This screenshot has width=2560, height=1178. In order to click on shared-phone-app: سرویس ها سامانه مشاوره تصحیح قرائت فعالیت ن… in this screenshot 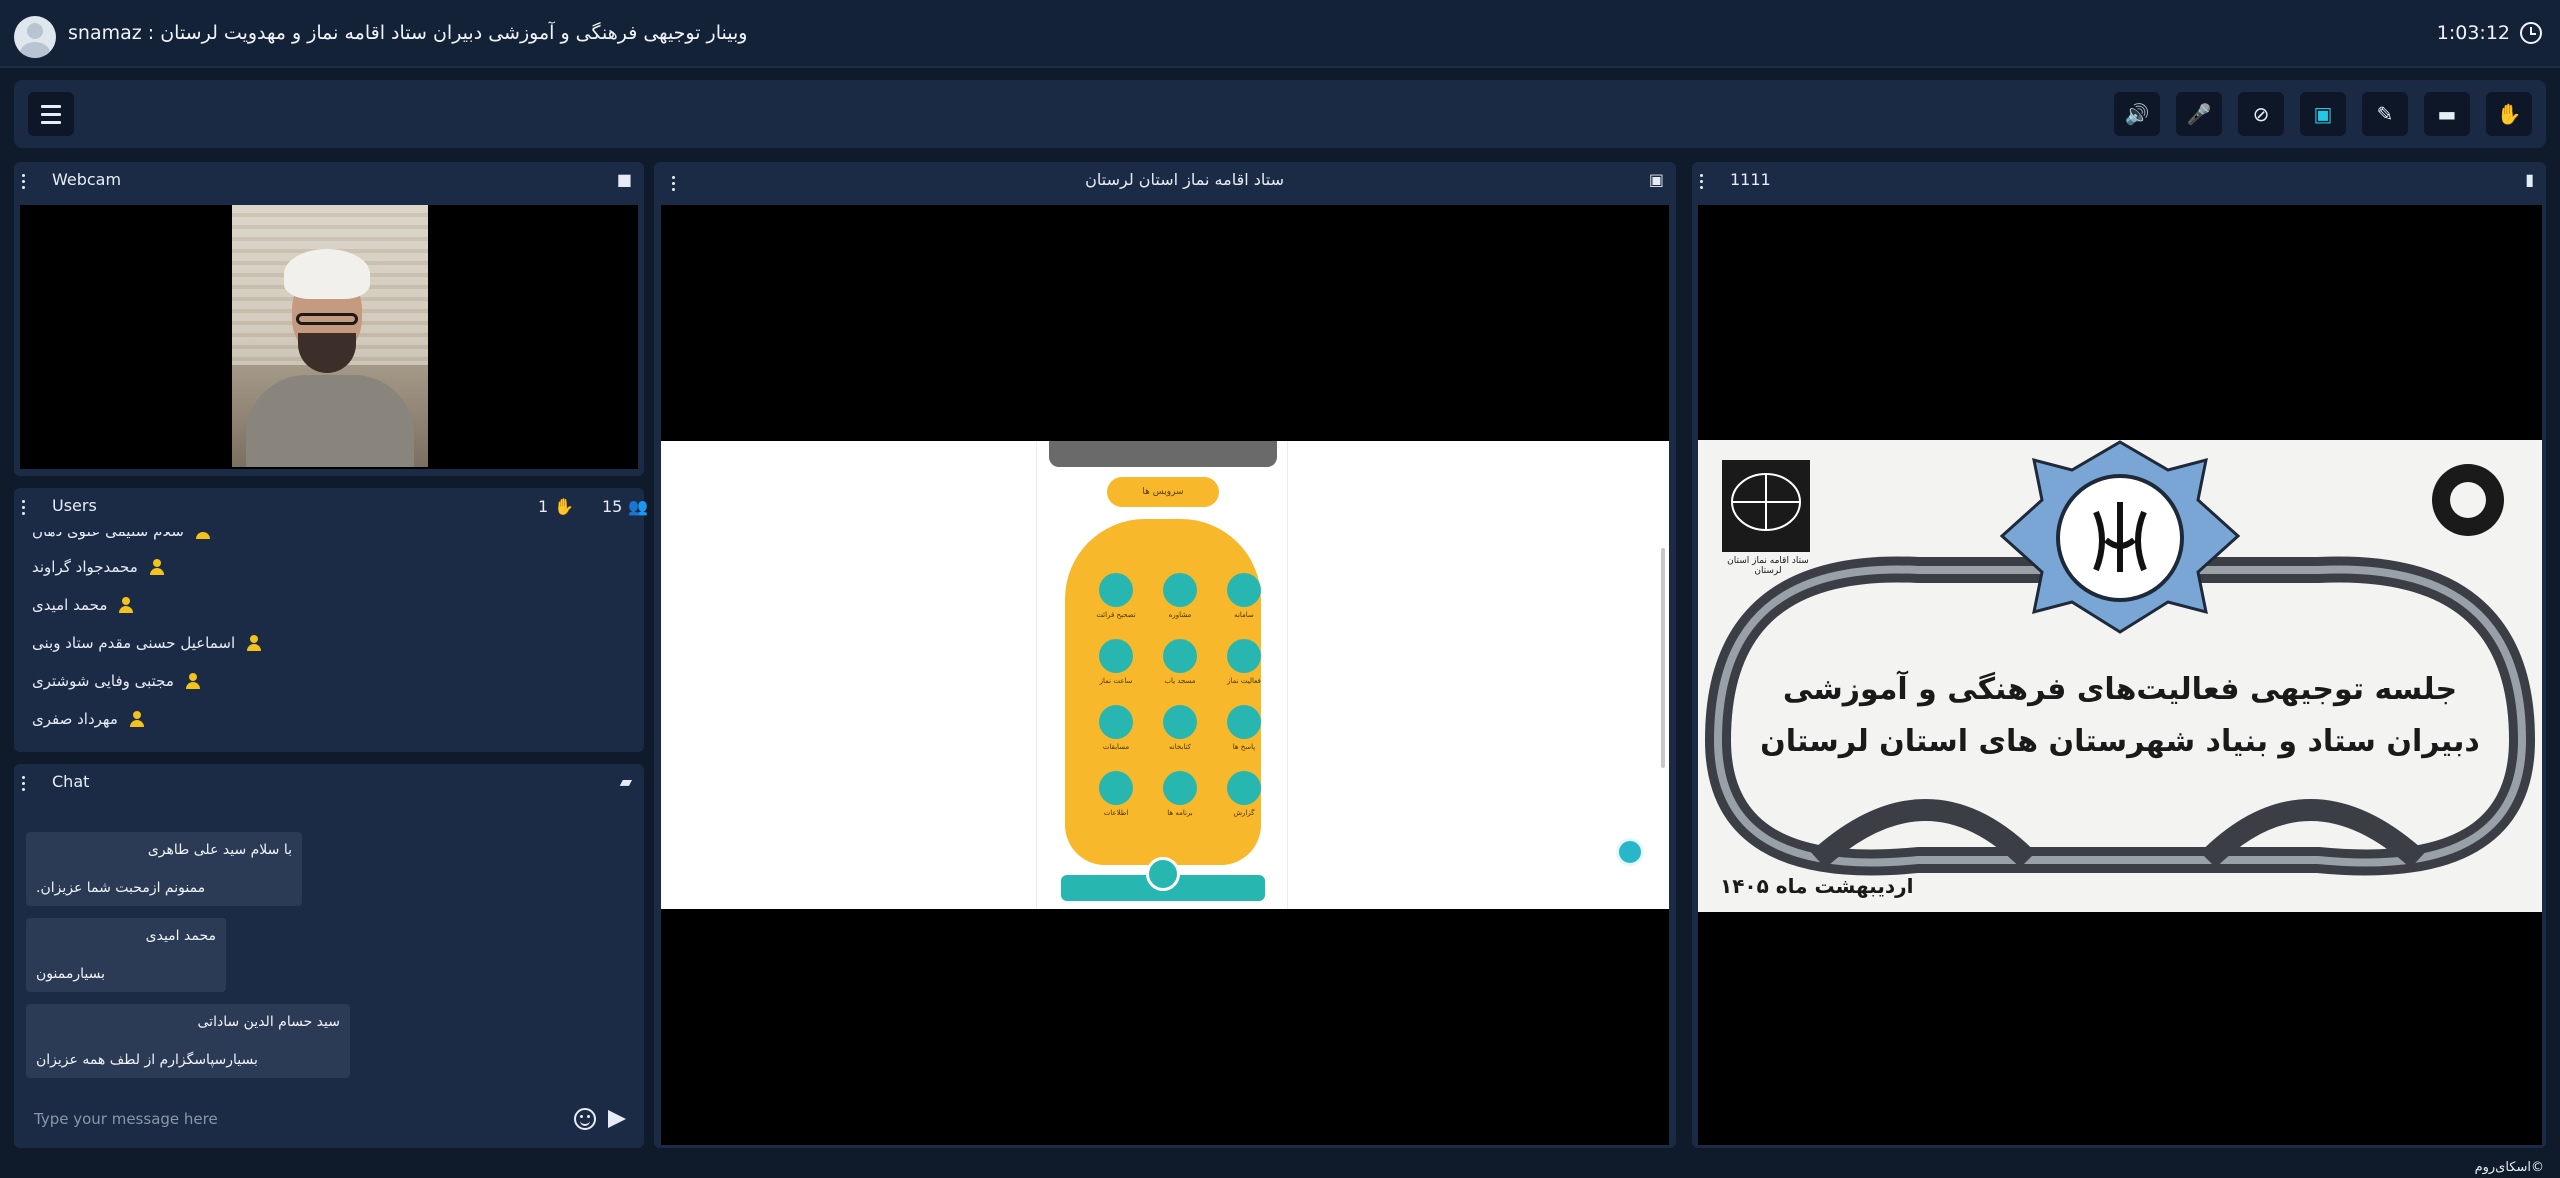, I will do `click(1162, 675)`.